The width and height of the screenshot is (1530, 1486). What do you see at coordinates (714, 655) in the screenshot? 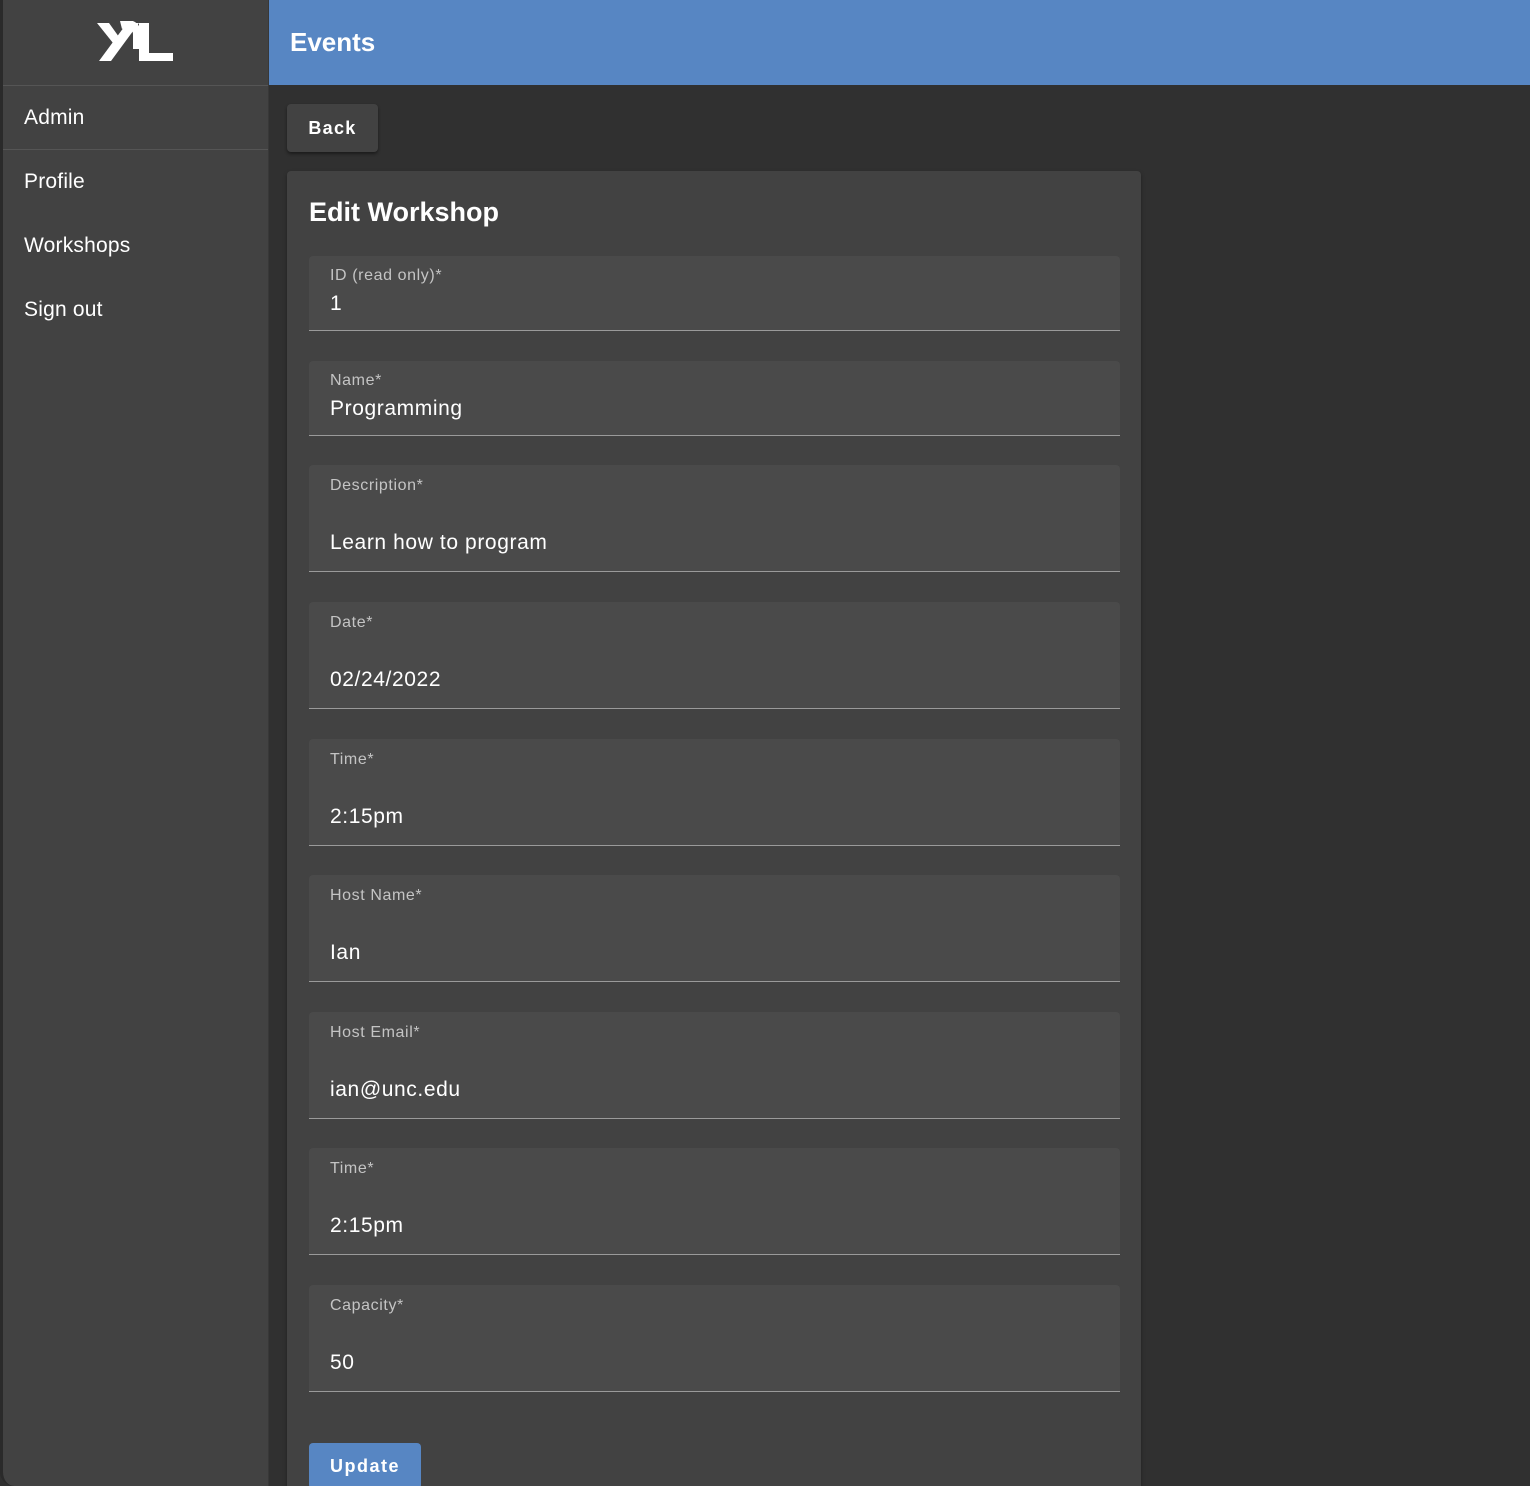
I see `date-field: Date* 02/24/2022` at bounding box center [714, 655].